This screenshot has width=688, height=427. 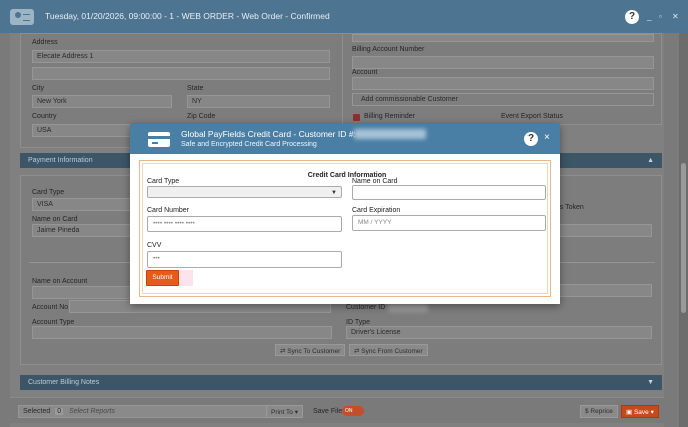 I want to click on submit-button: Submit, so click(x=162, y=278).